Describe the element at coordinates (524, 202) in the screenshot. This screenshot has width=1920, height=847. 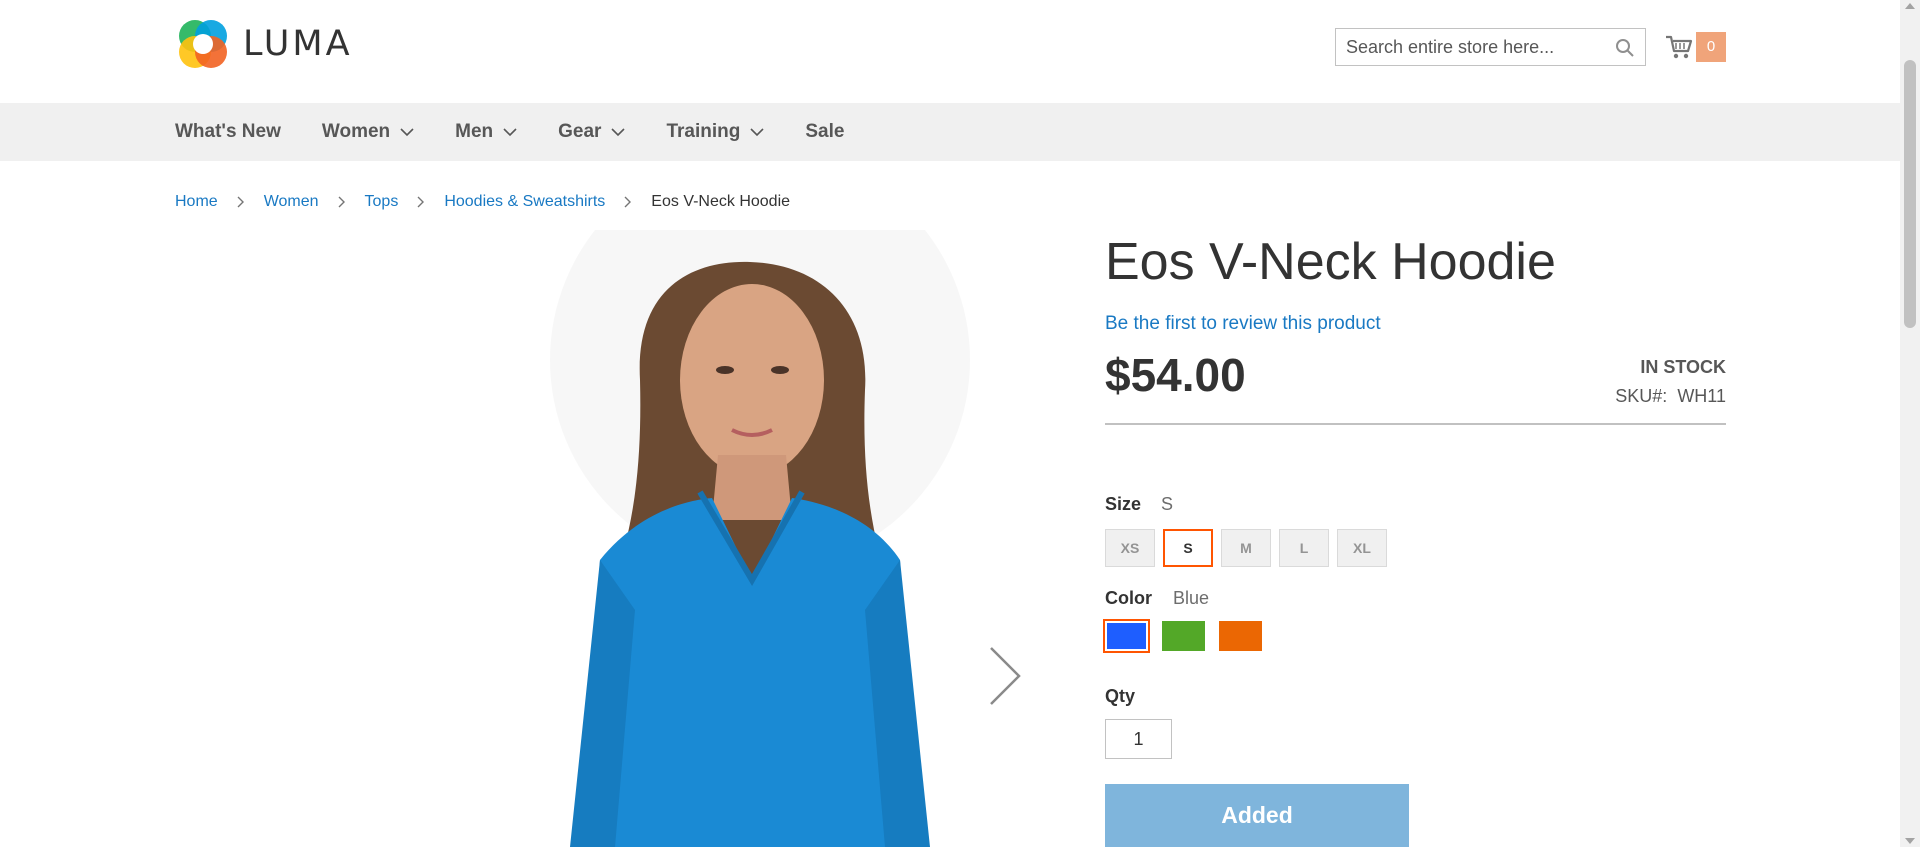
I see `breadcrumb-hoodies-sweatshirts: Hoodies & Sweatshirts` at that location.